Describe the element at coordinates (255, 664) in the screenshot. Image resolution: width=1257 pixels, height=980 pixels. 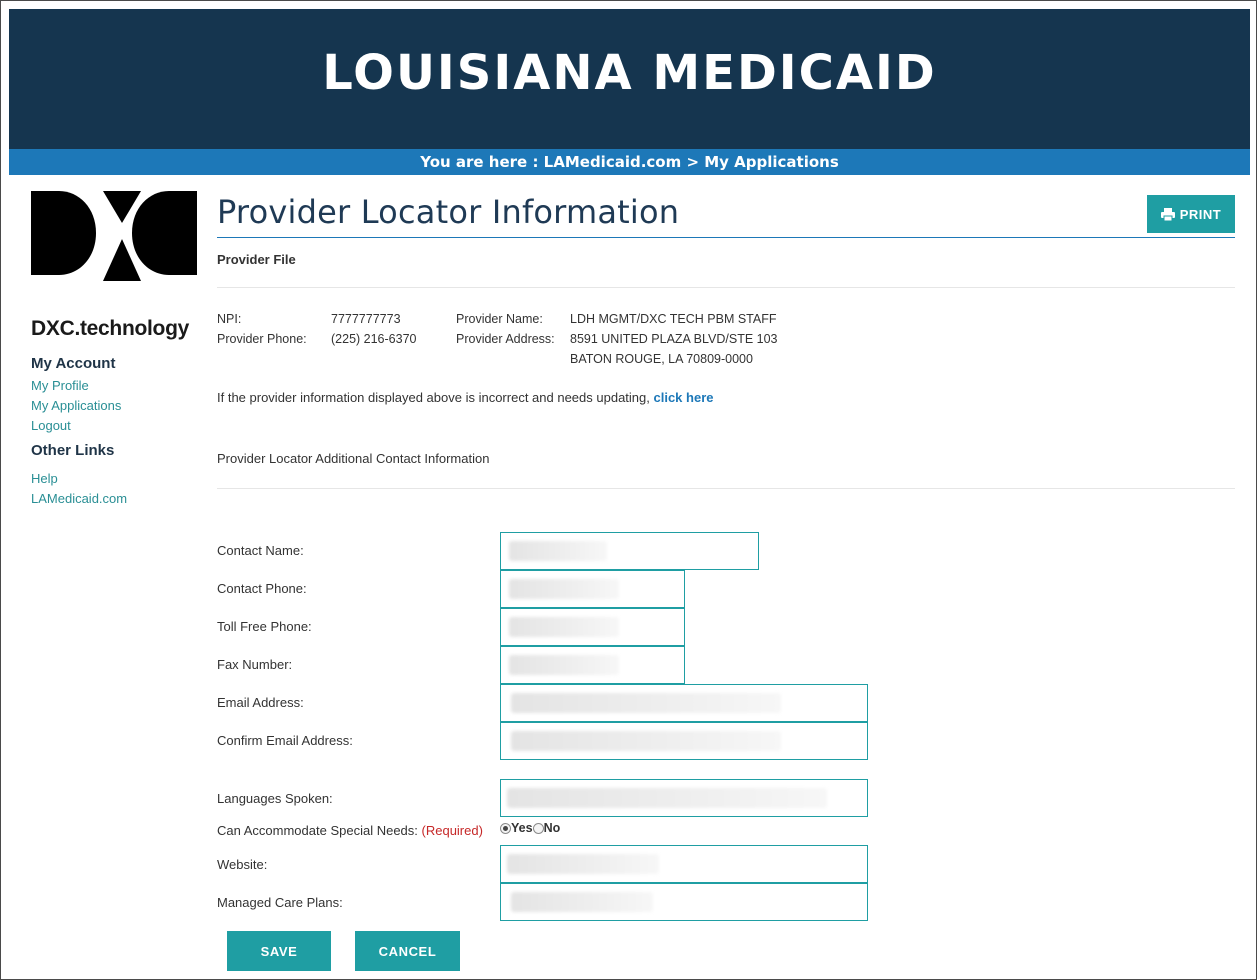
I see `fax-label: Fax Number:` at that location.